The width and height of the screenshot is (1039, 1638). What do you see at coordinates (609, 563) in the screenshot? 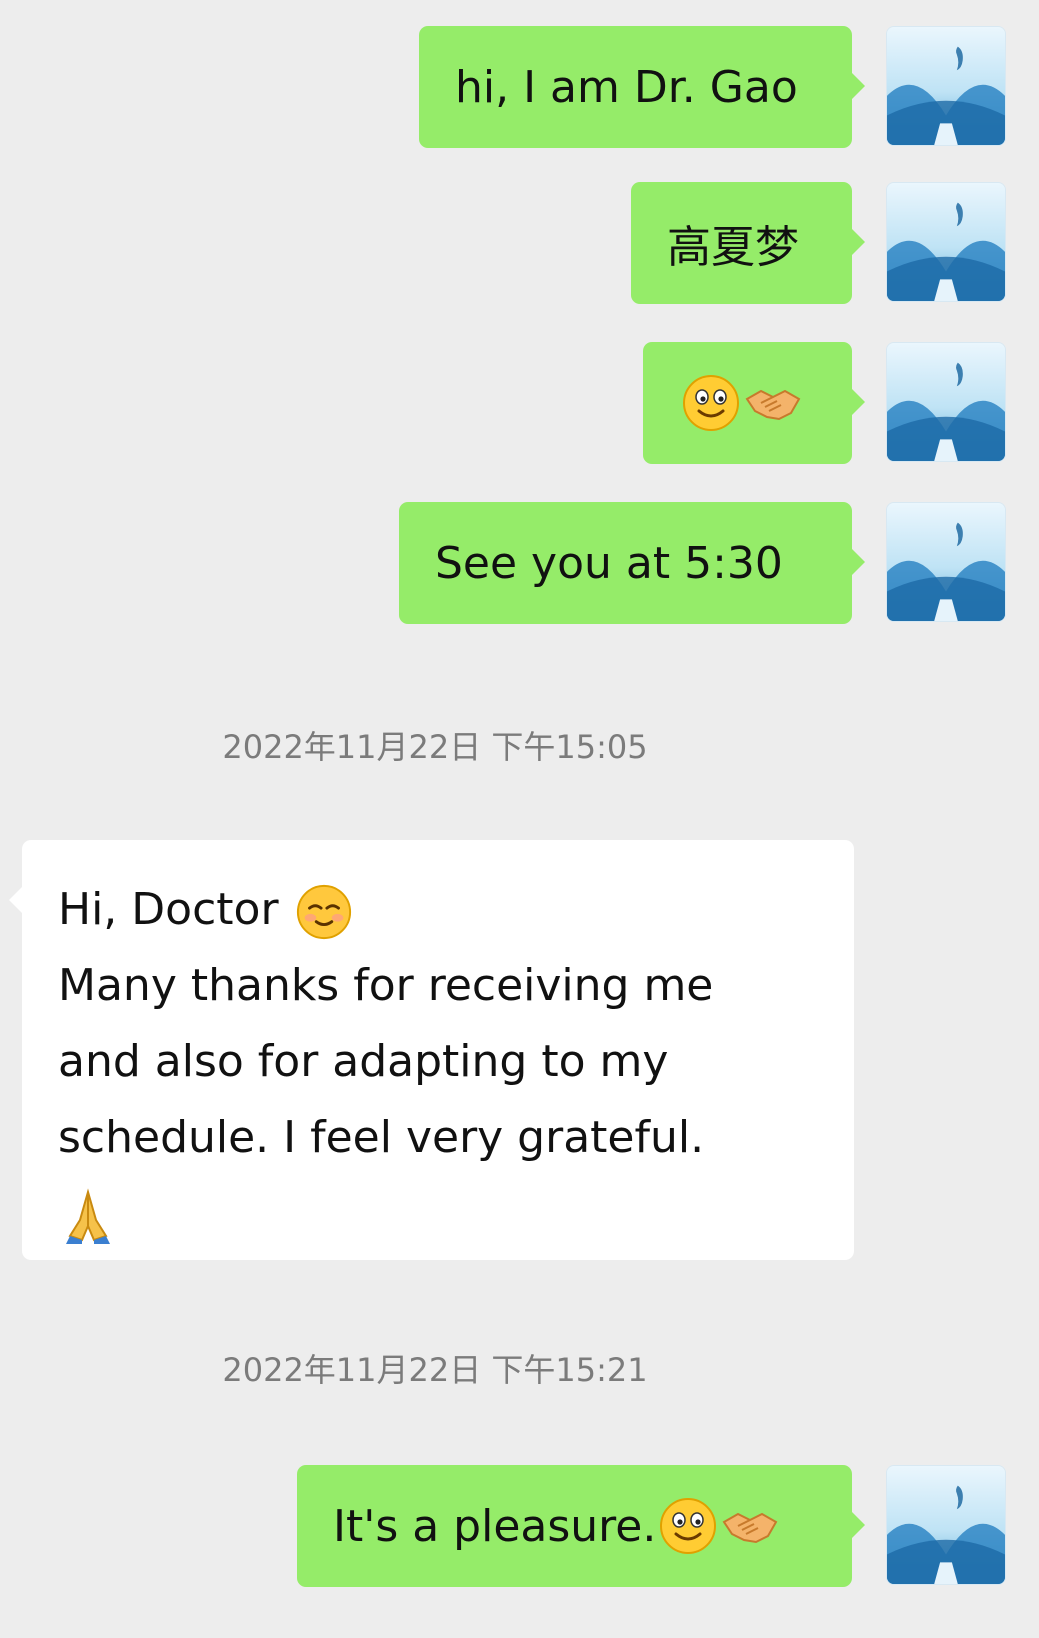
I see `message-text: See you at 5:30` at bounding box center [609, 563].